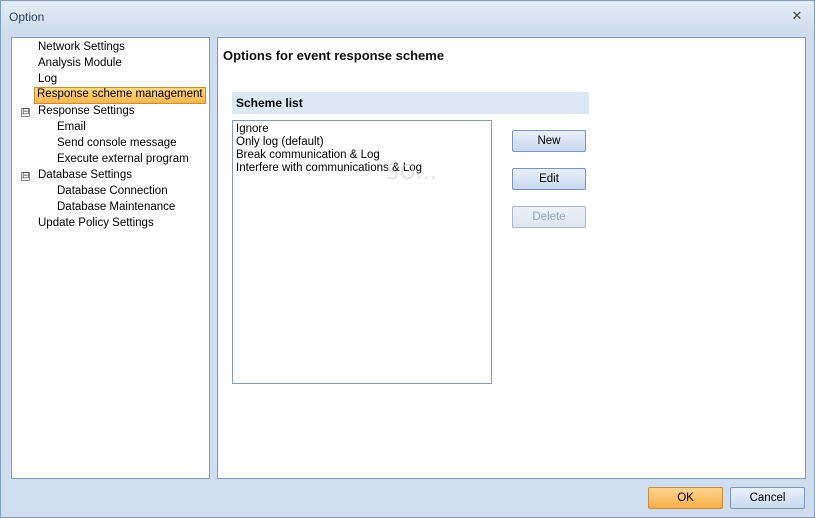  I want to click on tree-item-send-console-message: Send console message, so click(117, 143).